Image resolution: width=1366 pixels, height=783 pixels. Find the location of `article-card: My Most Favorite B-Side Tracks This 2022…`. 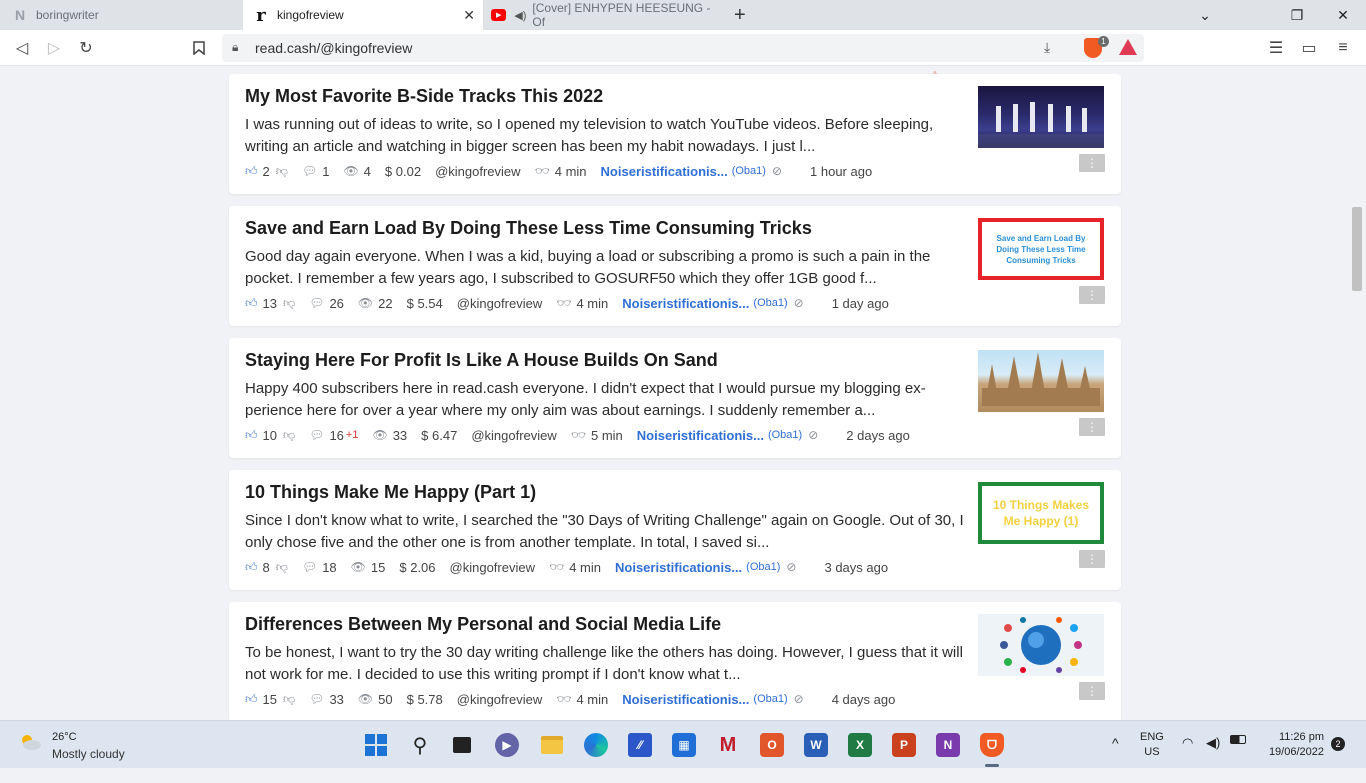

article-card: My Most Favorite B-Side Tracks This 2022… is located at coordinates (675, 134).